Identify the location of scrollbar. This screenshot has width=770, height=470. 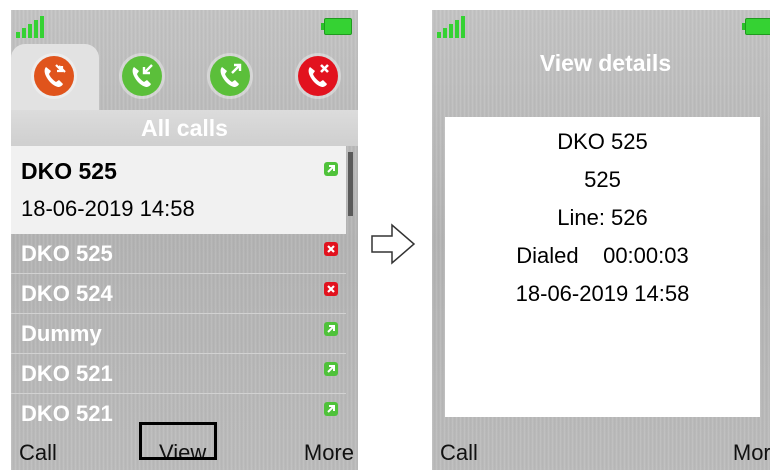
(352, 291).